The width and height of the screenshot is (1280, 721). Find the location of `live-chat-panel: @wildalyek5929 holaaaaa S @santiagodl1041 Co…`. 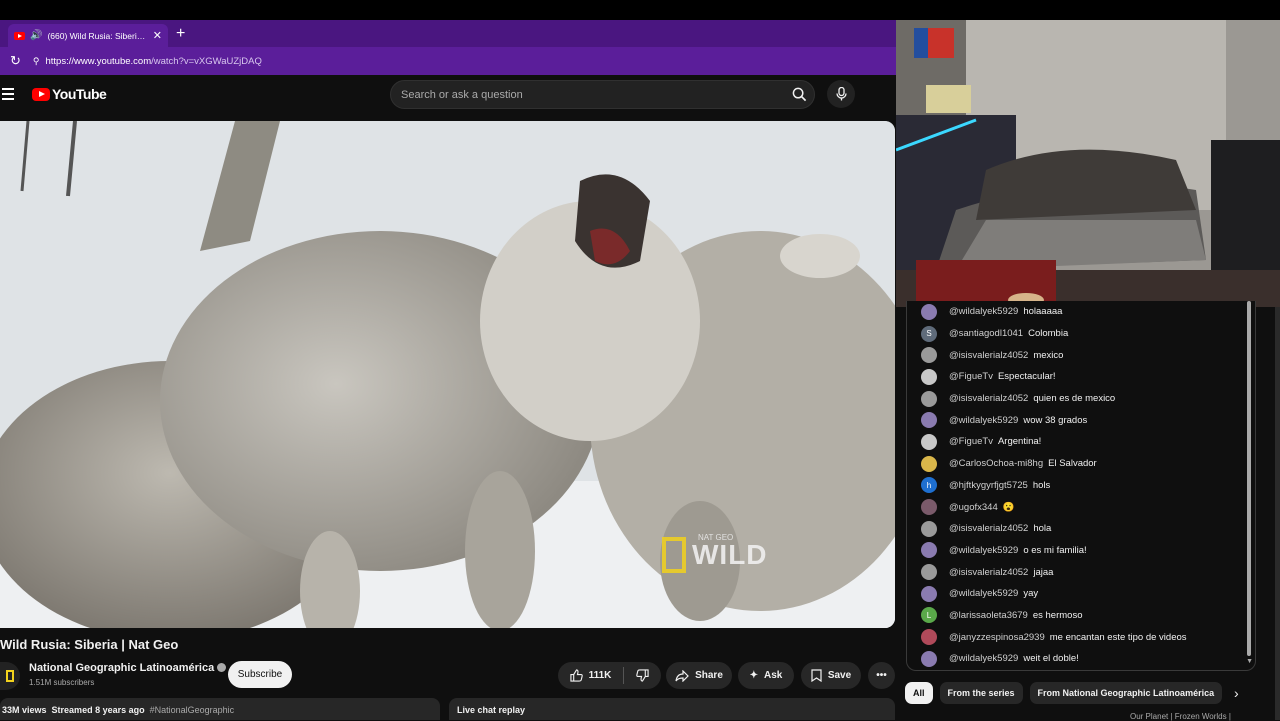

live-chat-panel: @wildalyek5929 holaaaaa S @santiagodl1041 Co… is located at coordinates (1081, 486).